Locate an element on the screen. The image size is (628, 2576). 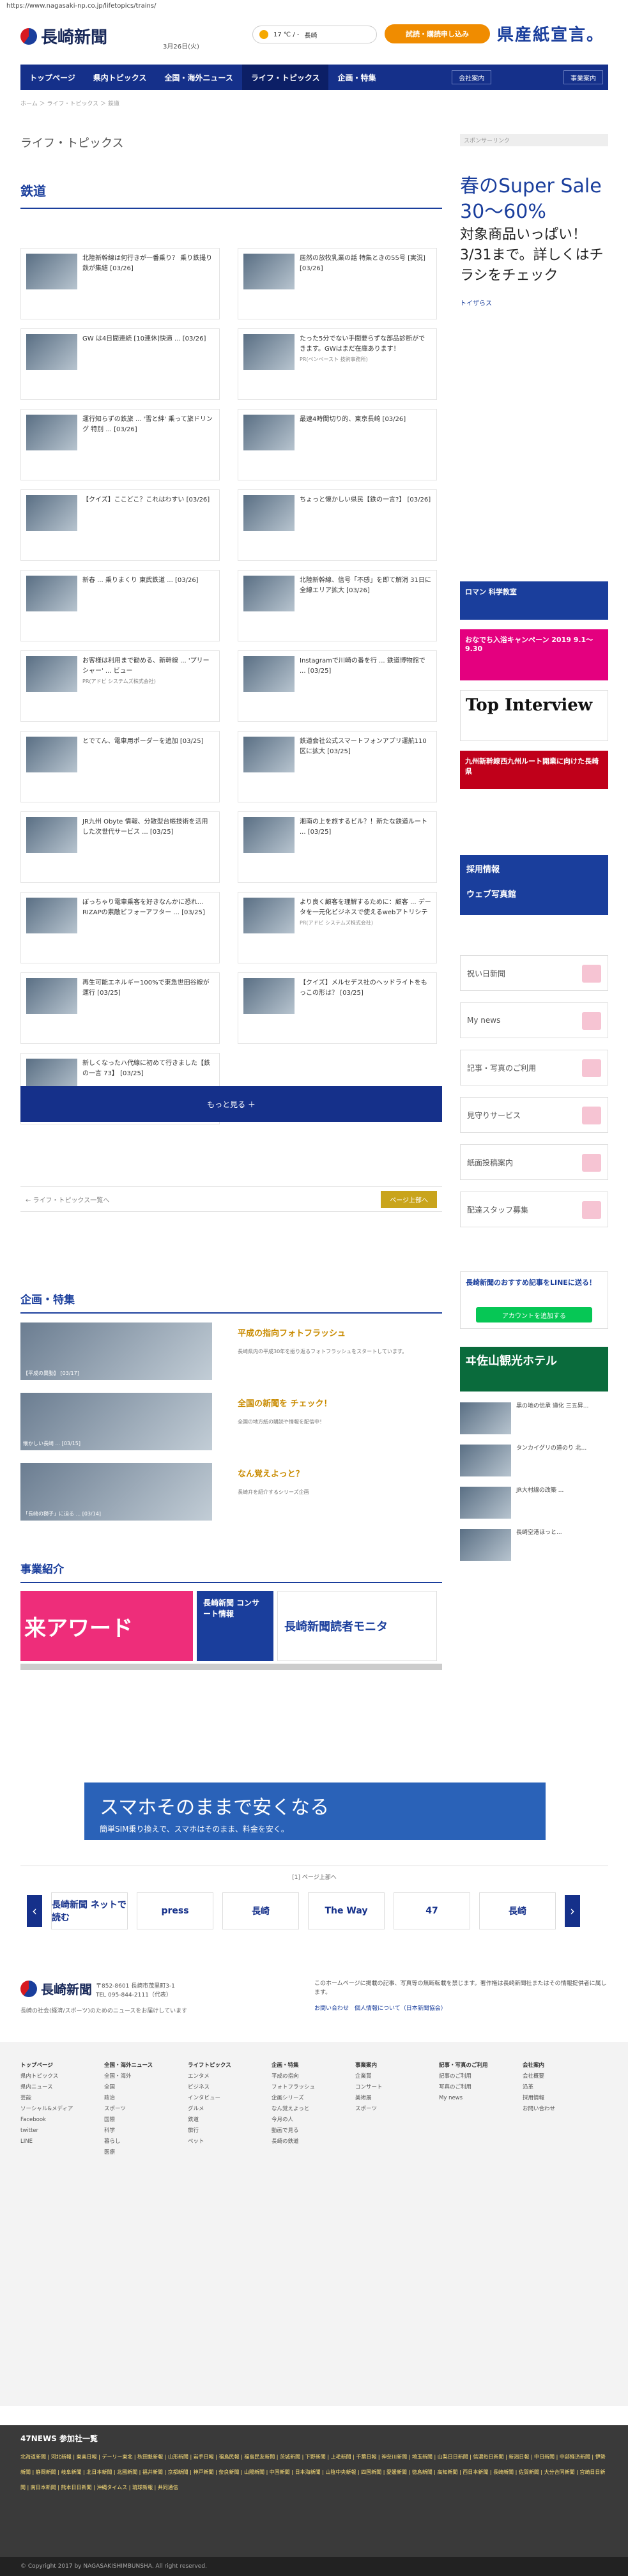
feature-thumbnail: 「長崎の獅子」に迫る ... [03/14] is located at coordinates (116, 1492).